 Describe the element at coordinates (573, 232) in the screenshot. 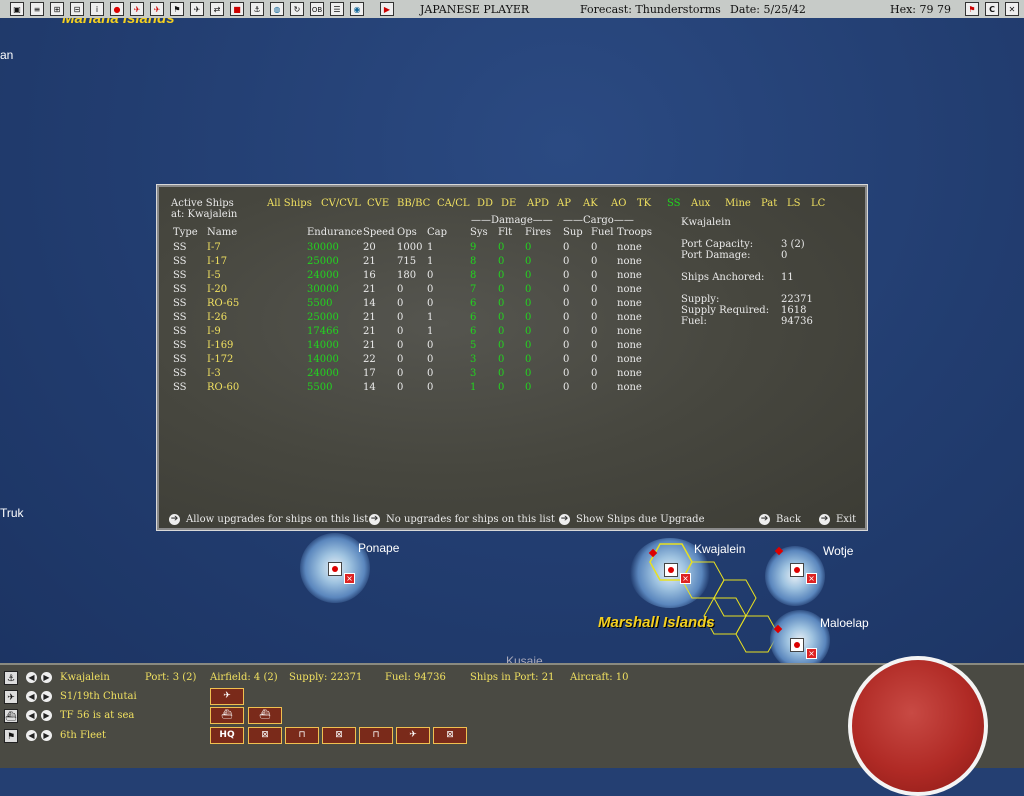

I see `column-header-sup: Sup` at that location.